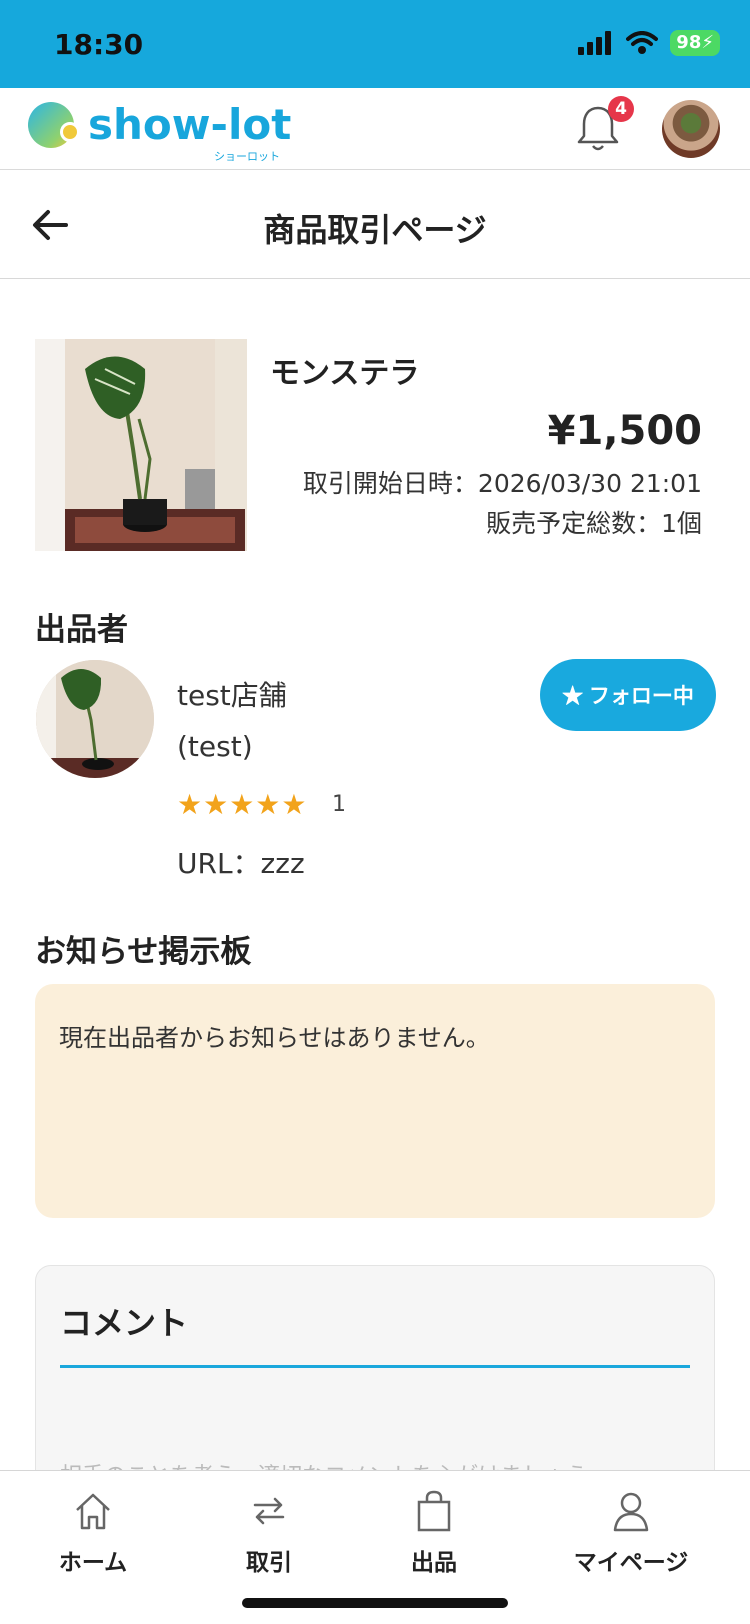 Image resolution: width=750 pixels, height=1624 pixels. Describe the element at coordinates (594, 523) in the screenshot. I see `total-quantity: 販売予定総数：1個` at that location.